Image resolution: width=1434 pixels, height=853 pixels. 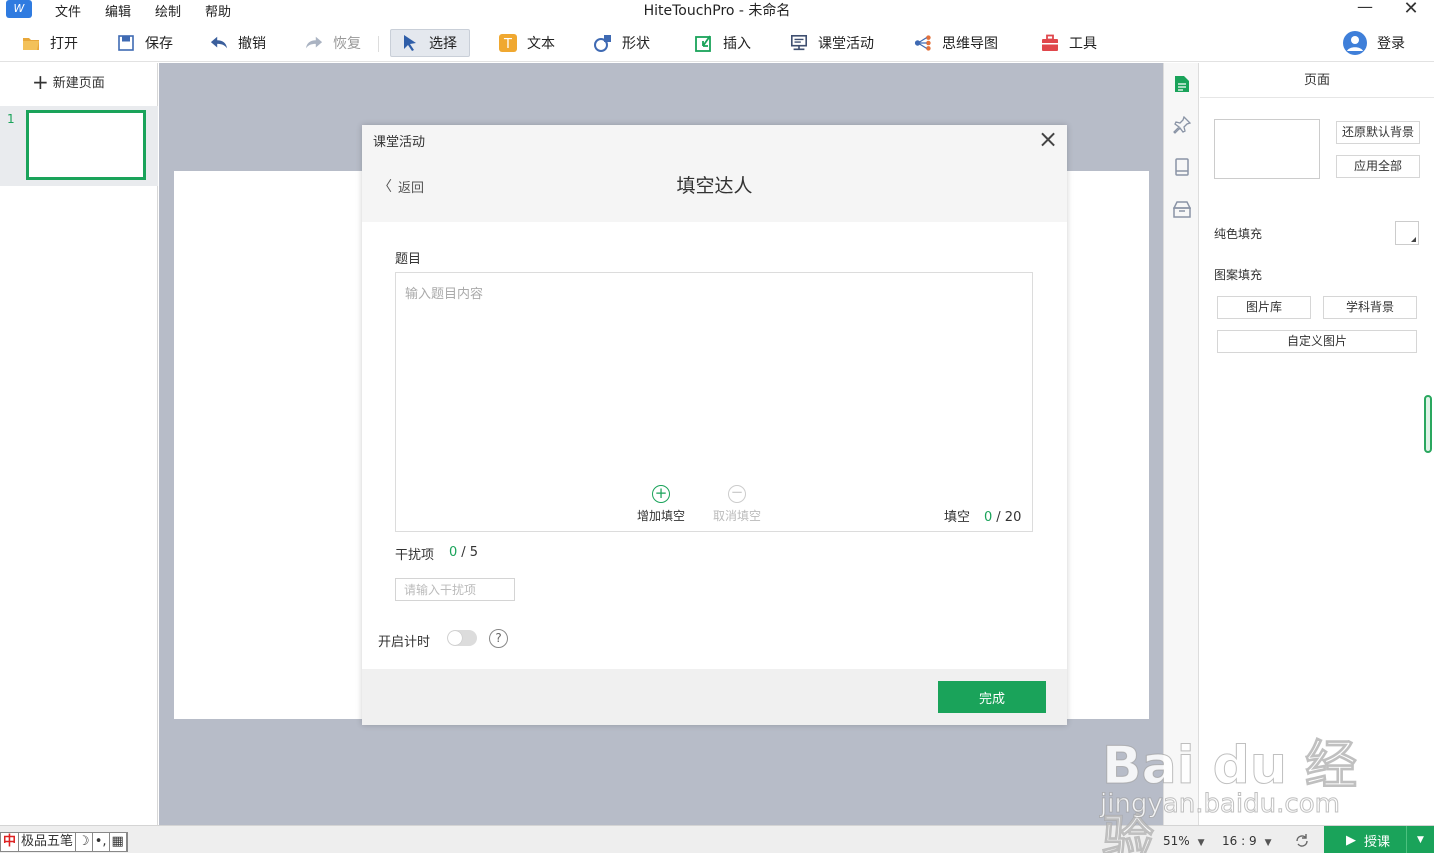 I want to click on book-icon, so click(x=1182, y=167).